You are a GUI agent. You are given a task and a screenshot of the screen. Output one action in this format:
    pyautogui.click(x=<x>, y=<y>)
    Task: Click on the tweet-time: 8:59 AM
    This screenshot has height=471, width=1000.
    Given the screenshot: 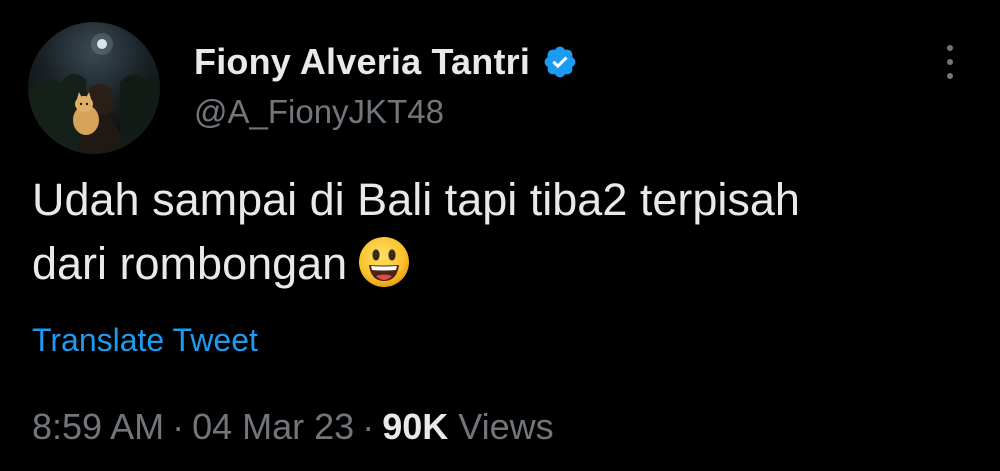 What is the action you would take?
    pyautogui.click(x=98, y=426)
    